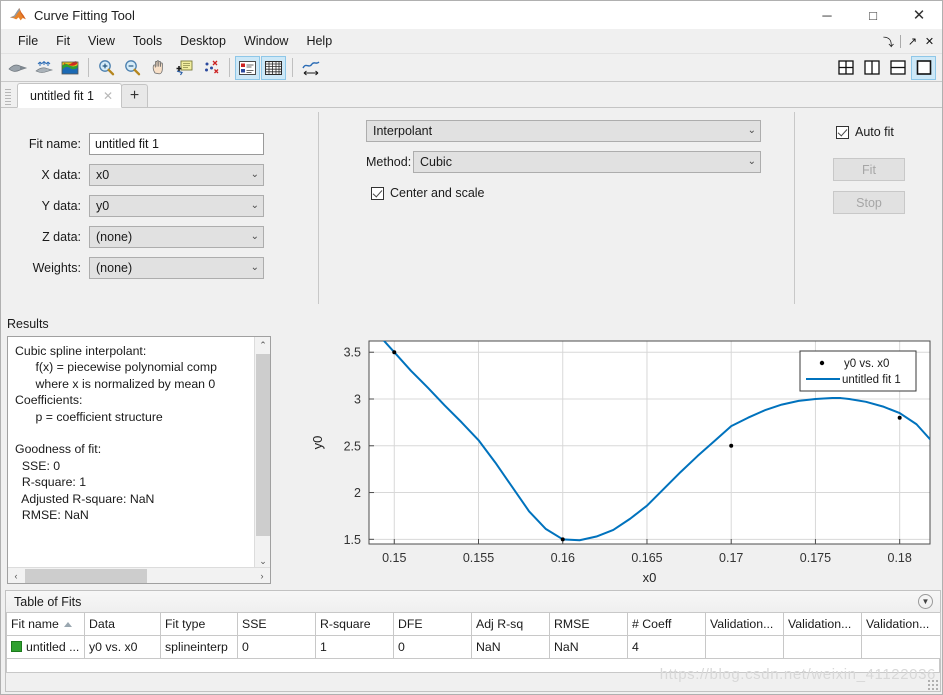 Image resolution: width=943 pixels, height=695 pixels. Describe the element at coordinates (845, 68) in the screenshot. I see `layout-grid-icon` at that location.